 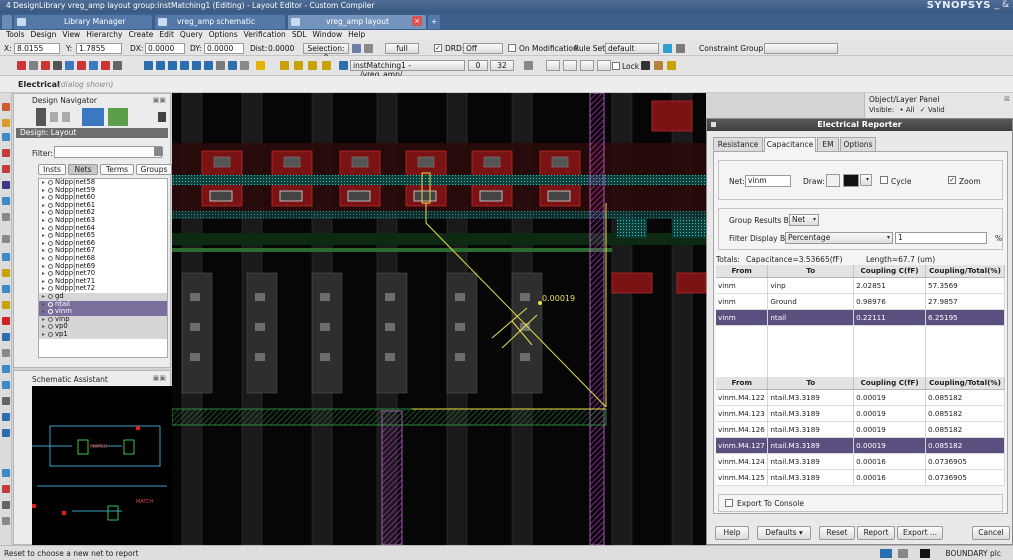 What do you see at coordinates (57, 65) in the screenshot?
I see `undo-icon` at bounding box center [57, 65].